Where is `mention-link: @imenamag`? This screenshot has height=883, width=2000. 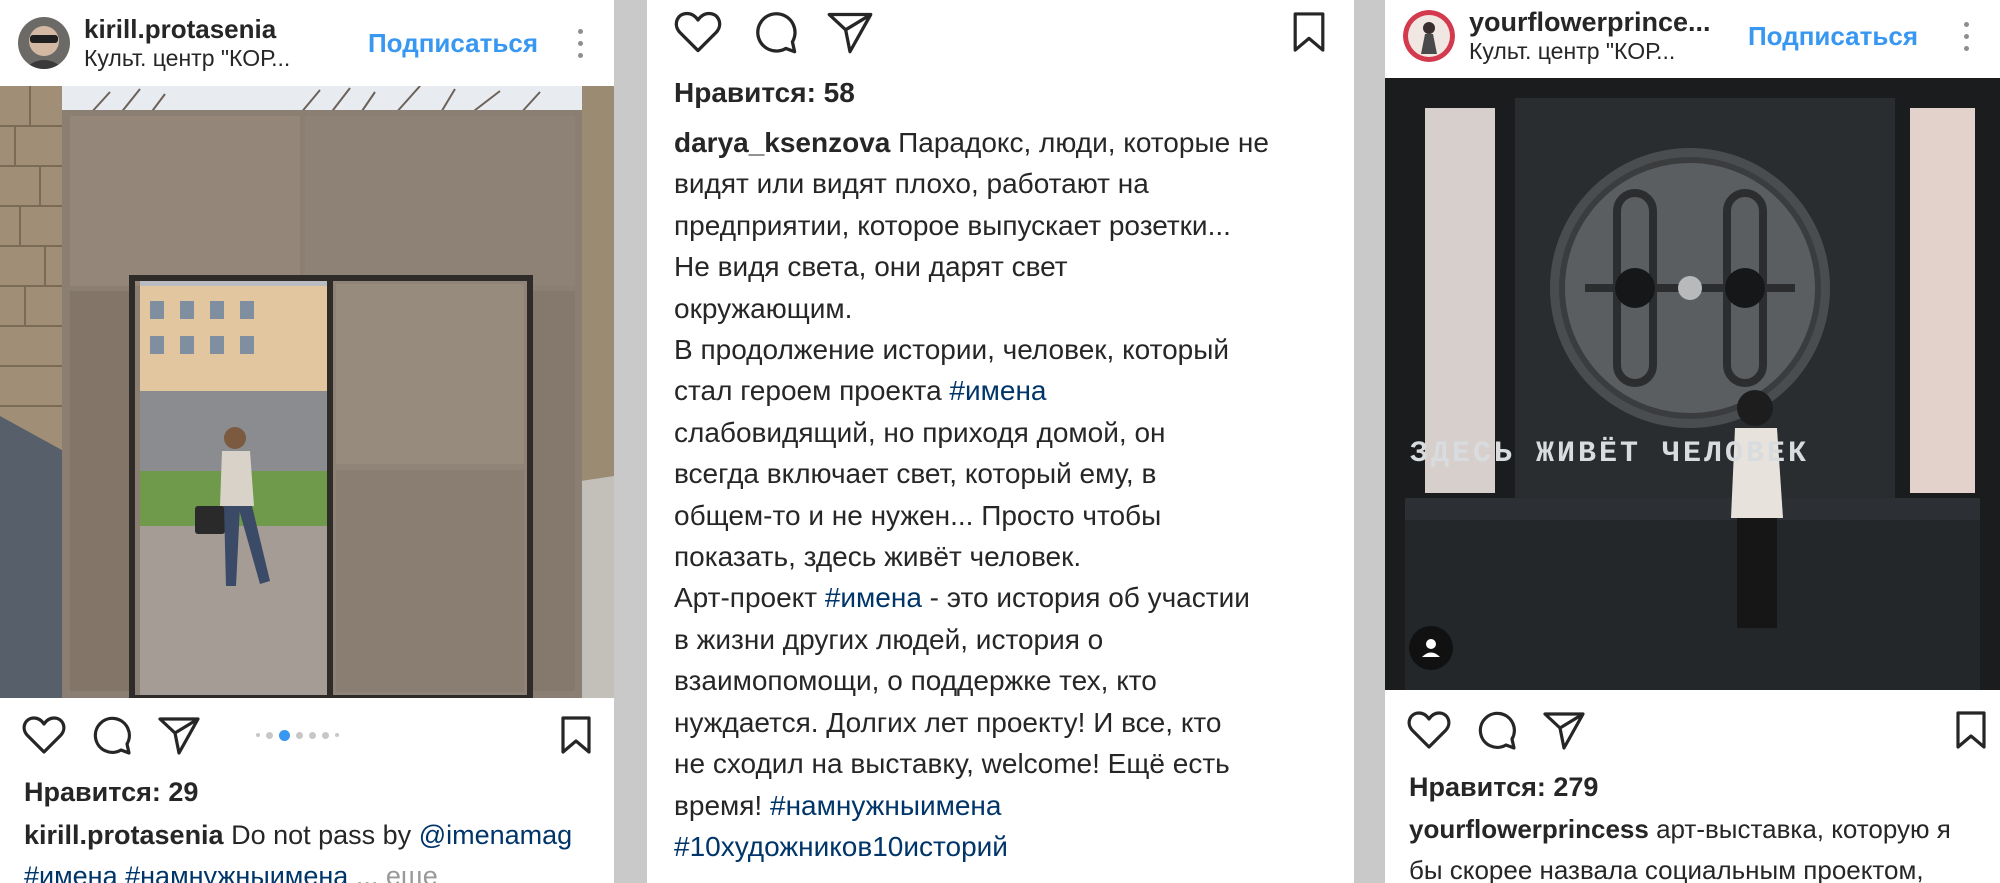 mention-link: @imenamag is located at coordinates (495, 835).